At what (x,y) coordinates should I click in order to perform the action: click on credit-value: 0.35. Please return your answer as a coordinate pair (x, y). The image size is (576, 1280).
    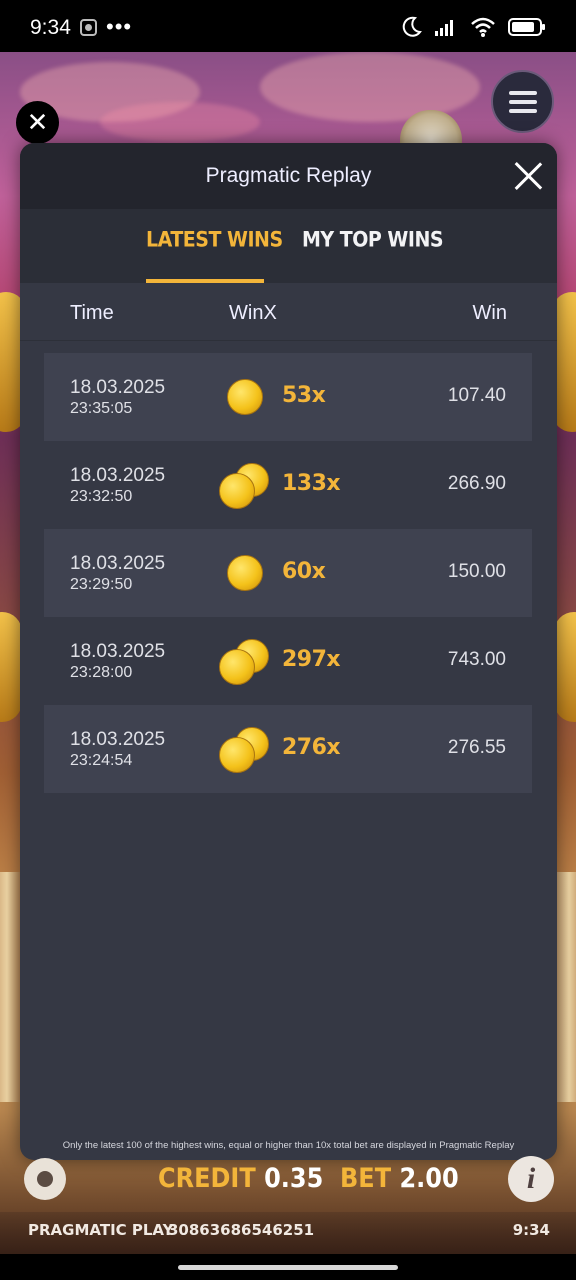
    Looking at the image, I should click on (294, 1178).